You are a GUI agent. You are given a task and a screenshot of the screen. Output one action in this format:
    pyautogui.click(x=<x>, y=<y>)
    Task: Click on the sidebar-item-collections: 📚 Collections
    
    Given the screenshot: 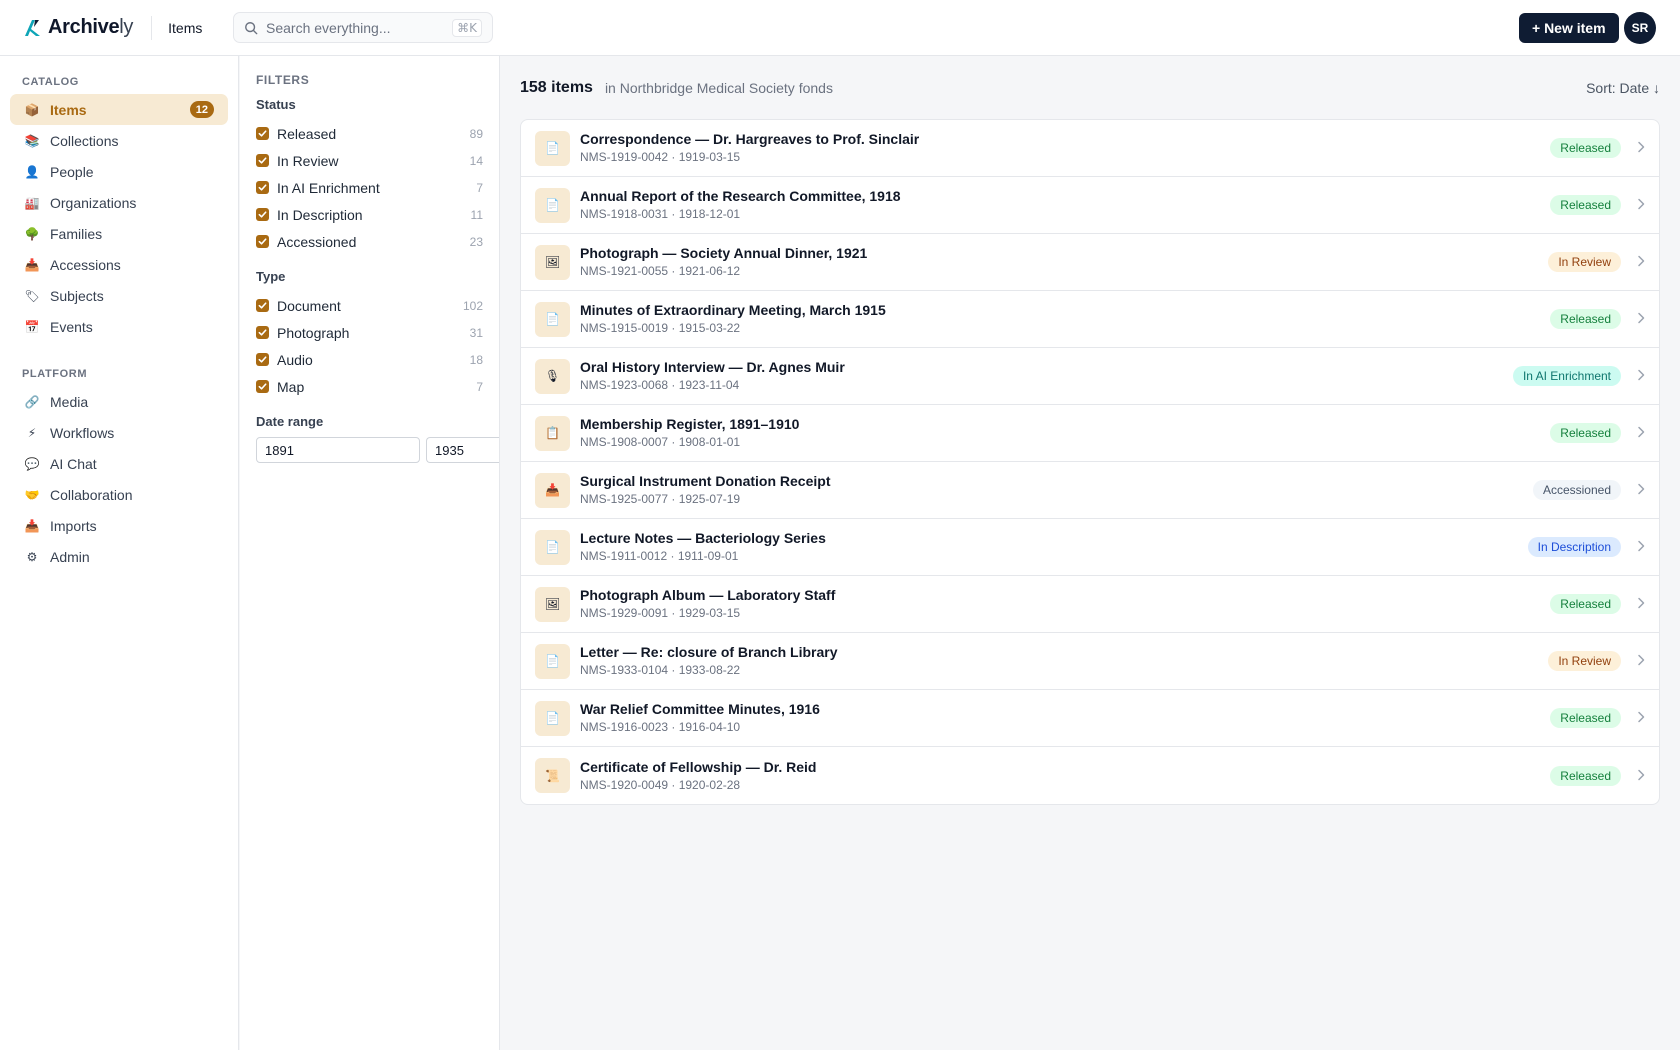 What is the action you would take?
    pyautogui.click(x=119, y=140)
    